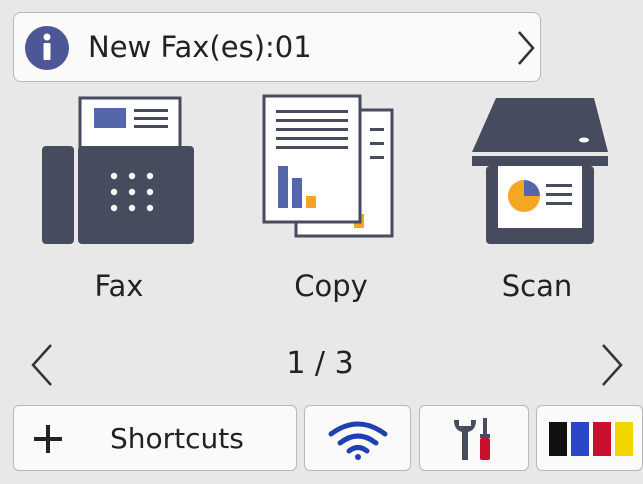 The height and width of the screenshot is (484, 643). Describe the element at coordinates (47, 48) in the screenshot. I see `info-icon` at that location.